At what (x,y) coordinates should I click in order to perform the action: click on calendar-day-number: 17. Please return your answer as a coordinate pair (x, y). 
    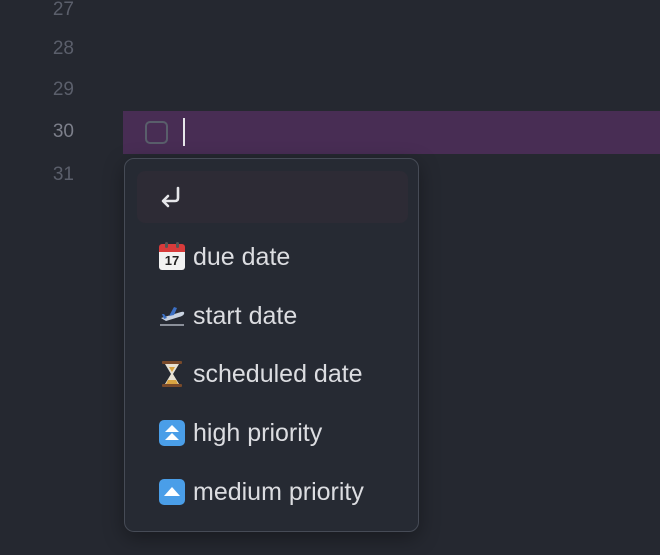
    Looking at the image, I should click on (172, 261).